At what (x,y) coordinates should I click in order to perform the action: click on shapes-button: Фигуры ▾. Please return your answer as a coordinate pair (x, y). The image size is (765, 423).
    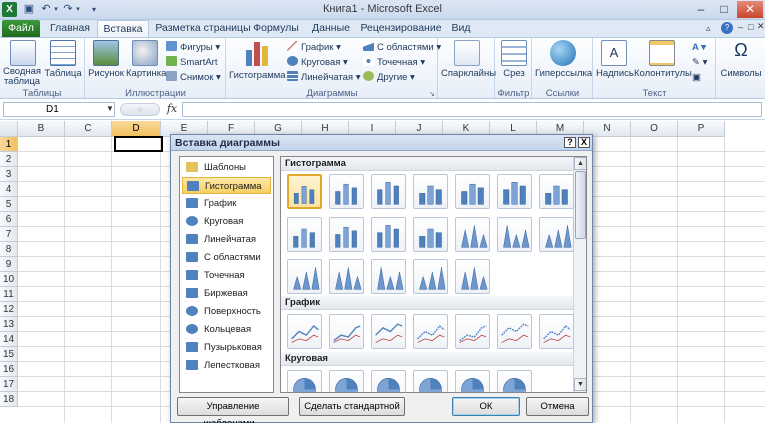
    Looking at the image, I should click on (195, 47).